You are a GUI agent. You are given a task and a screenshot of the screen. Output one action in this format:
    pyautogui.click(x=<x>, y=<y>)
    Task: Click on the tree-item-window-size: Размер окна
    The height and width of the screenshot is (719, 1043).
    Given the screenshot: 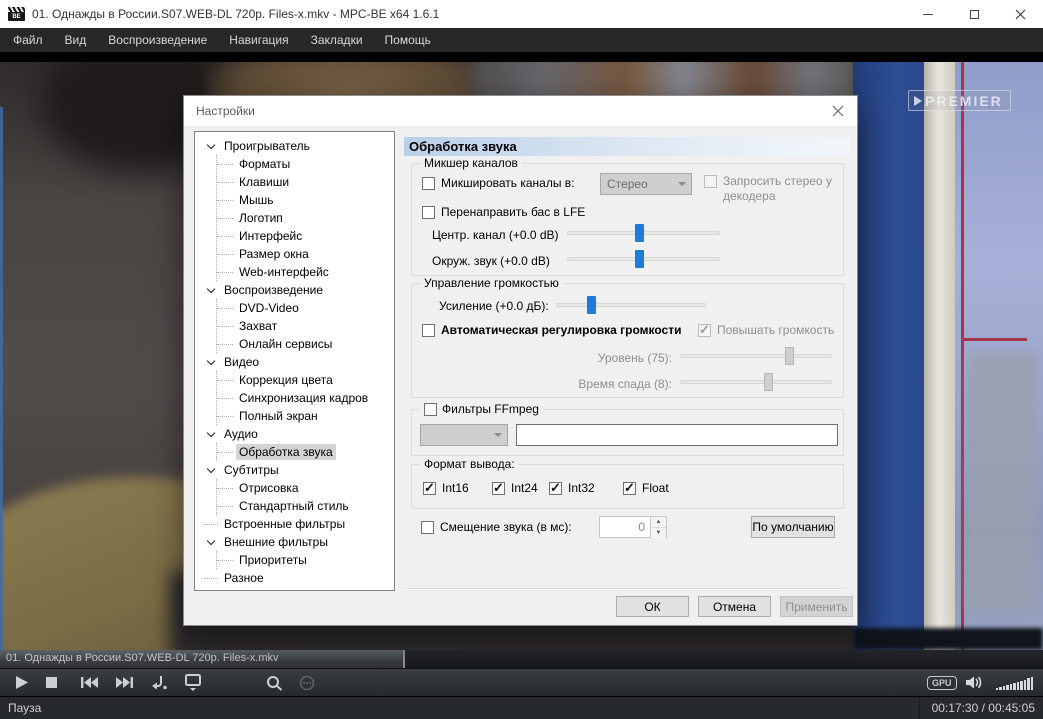 What is the action you would take?
    pyautogui.click(x=305, y=254)
    